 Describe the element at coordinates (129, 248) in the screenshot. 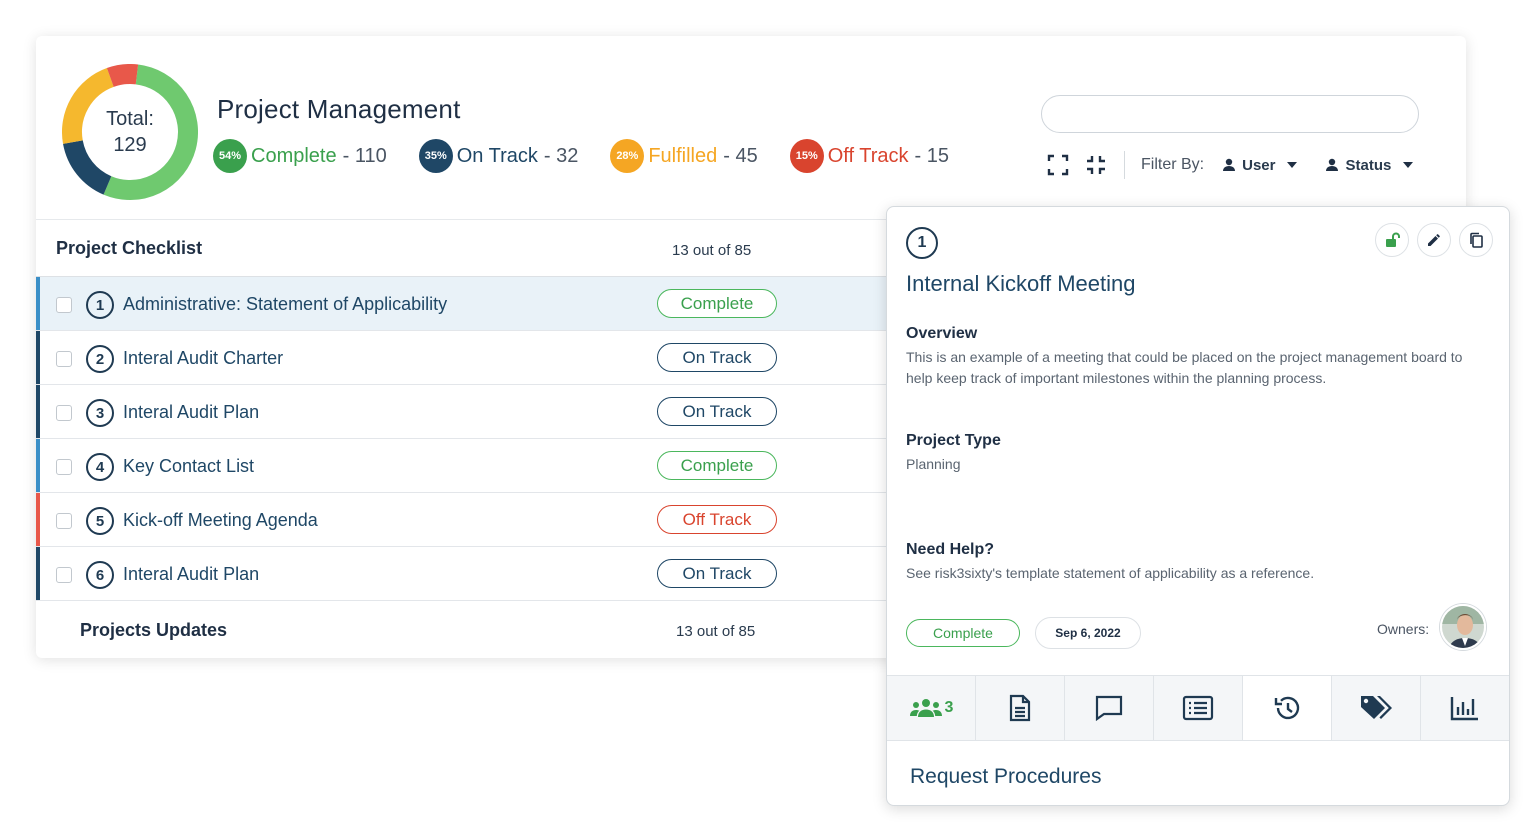

I see `checklist-title: Project Checklist` at that location.